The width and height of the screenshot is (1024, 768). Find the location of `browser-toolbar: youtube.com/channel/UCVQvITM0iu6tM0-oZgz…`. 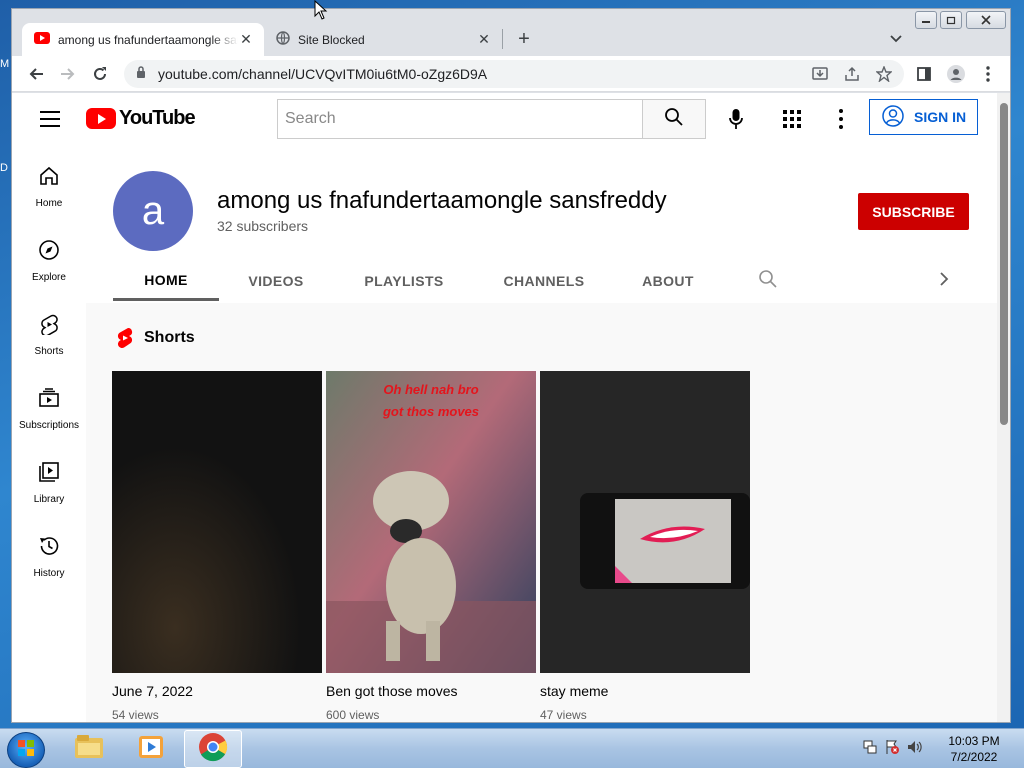

browser-toolbar: youtube.com/channel/UCVQvITM0iu6tM0-oZgz… is located at coordinates (511, 74).